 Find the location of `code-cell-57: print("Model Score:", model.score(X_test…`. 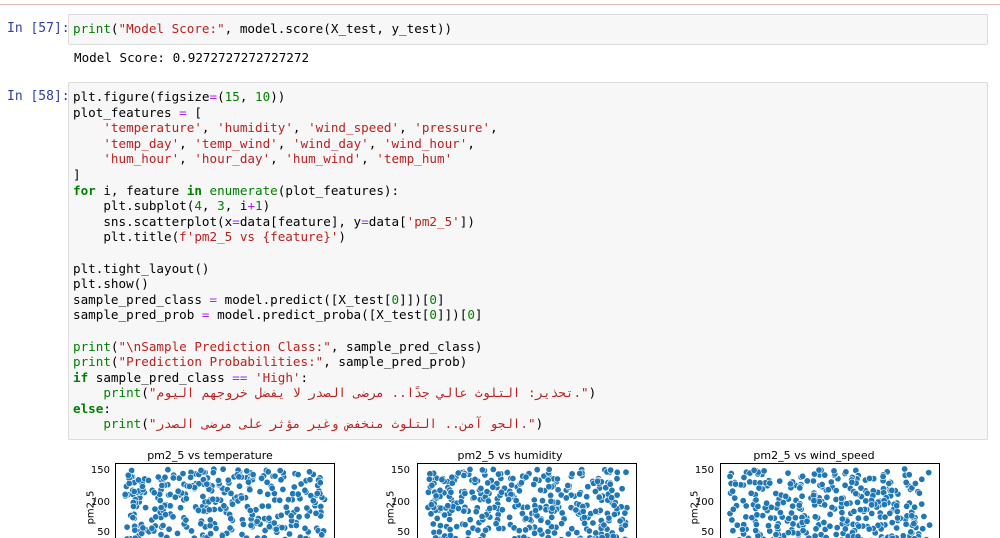

code-cell-57: print("Model Score:", model.score(X_test… is located at coordinates (528, 29).